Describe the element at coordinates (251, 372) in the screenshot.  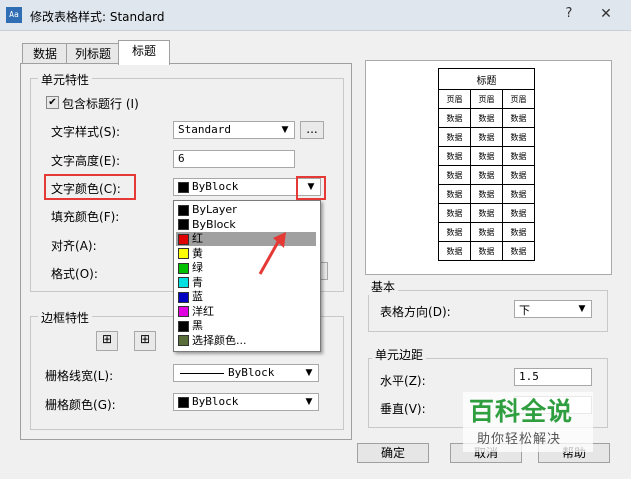
I see `line-weight-value: ByBlock` at that location.